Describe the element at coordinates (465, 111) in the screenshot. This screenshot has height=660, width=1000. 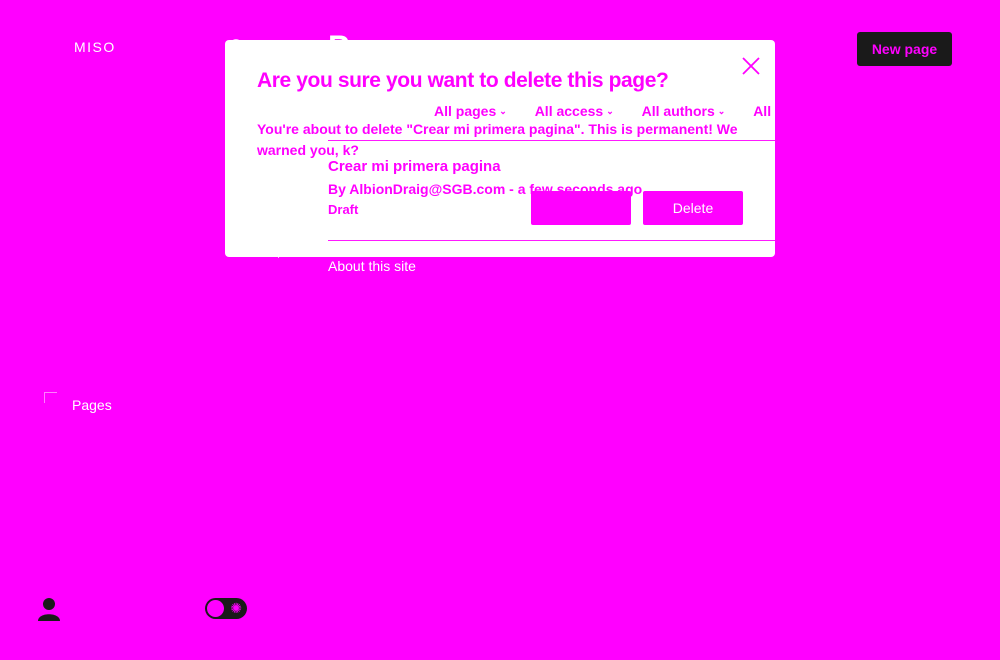
I see `filter-label: All pages` at that location.